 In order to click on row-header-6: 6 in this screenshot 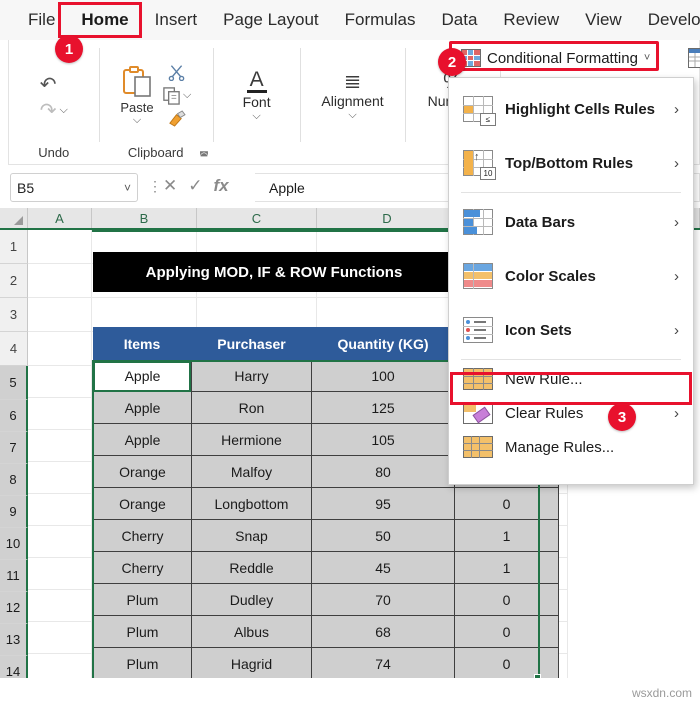, I will do `click(14, 416)`.